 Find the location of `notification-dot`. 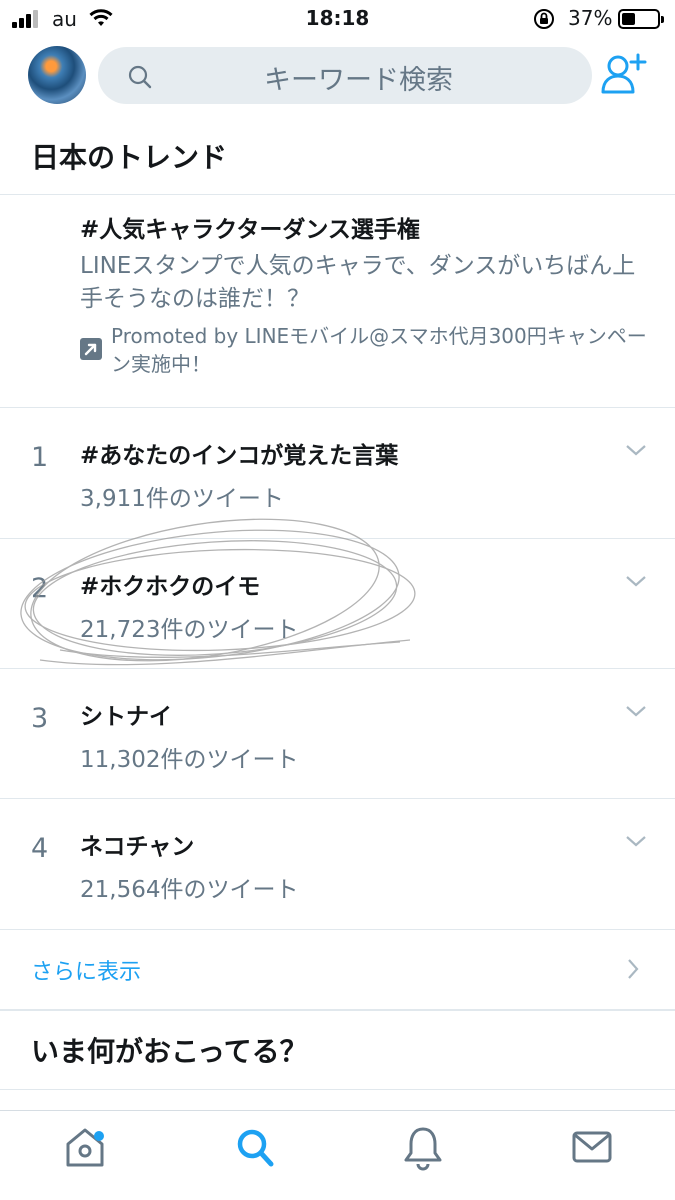

notification-dot is located at coordinates (99, 1136).